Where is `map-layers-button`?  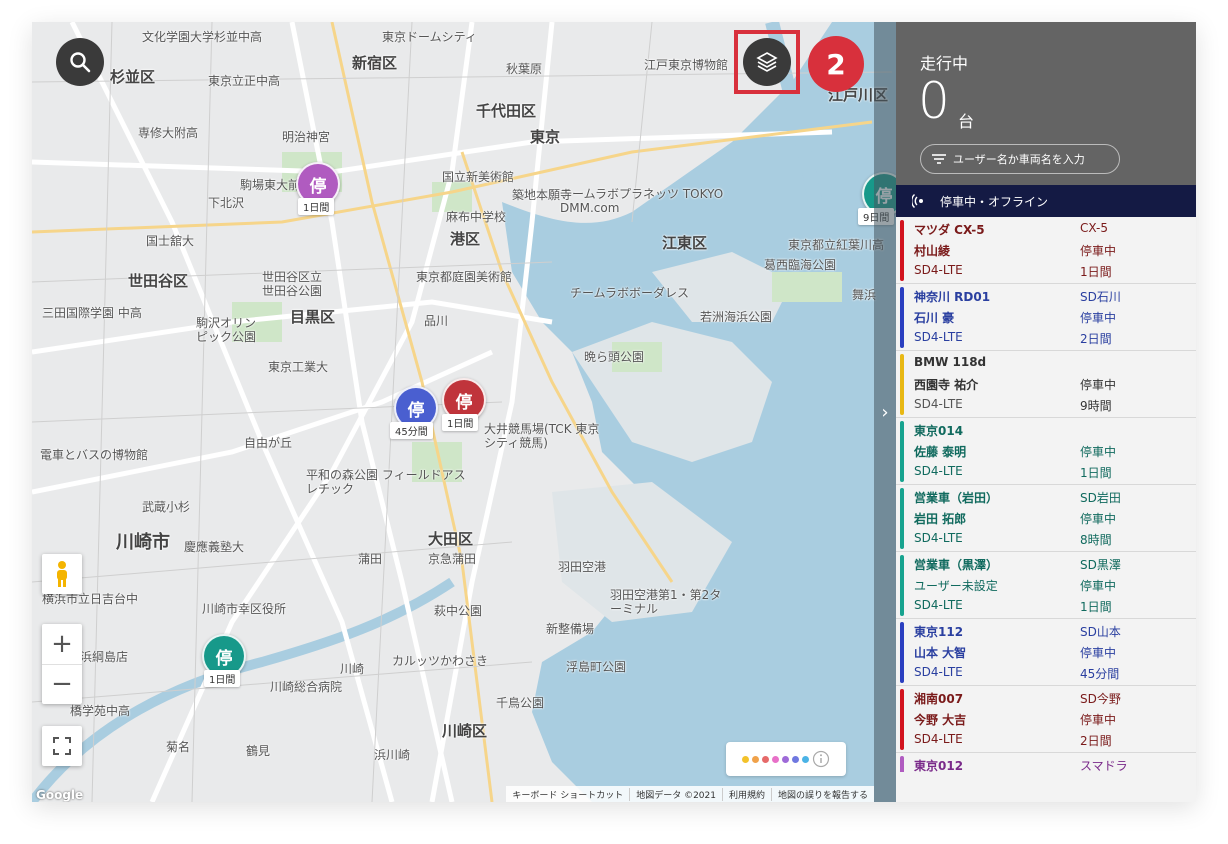 map-layers-button is located at coordinates (767, 62).